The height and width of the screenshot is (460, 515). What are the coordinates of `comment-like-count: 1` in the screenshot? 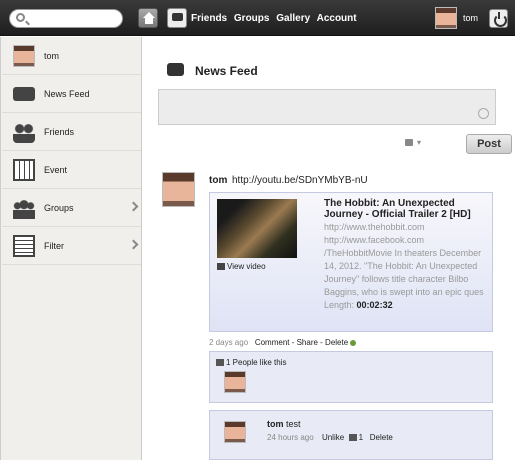 It's located at (361, 437).